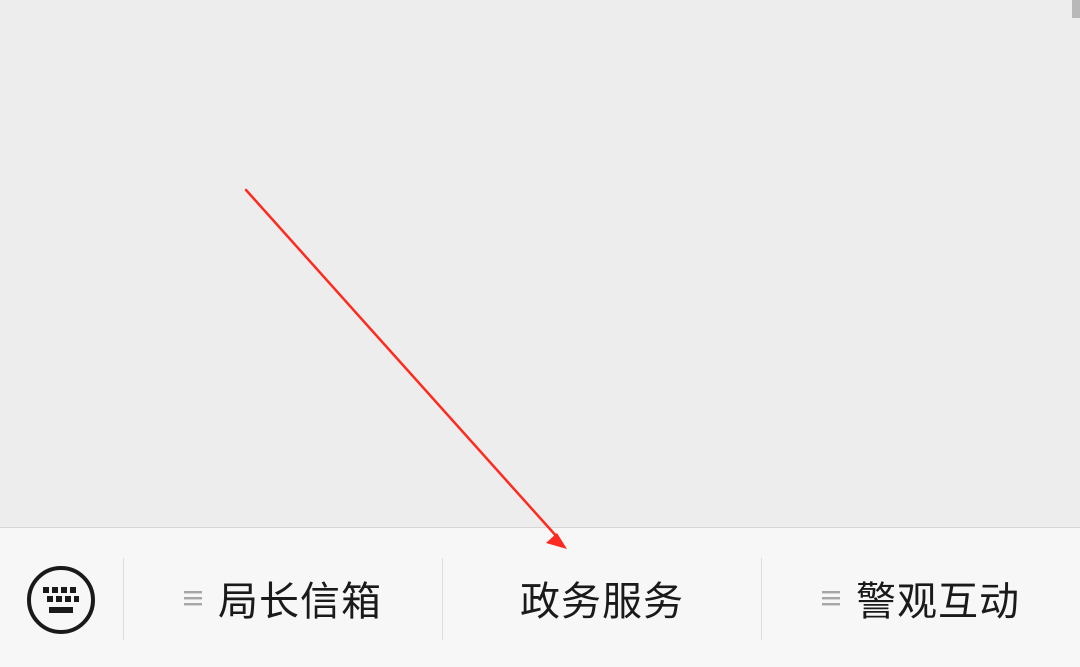 The image size is (1080, 667). Describe the element at coordinates (602, 602) in the screenshot. I see `menu-item-label: 政务服务` at that location.